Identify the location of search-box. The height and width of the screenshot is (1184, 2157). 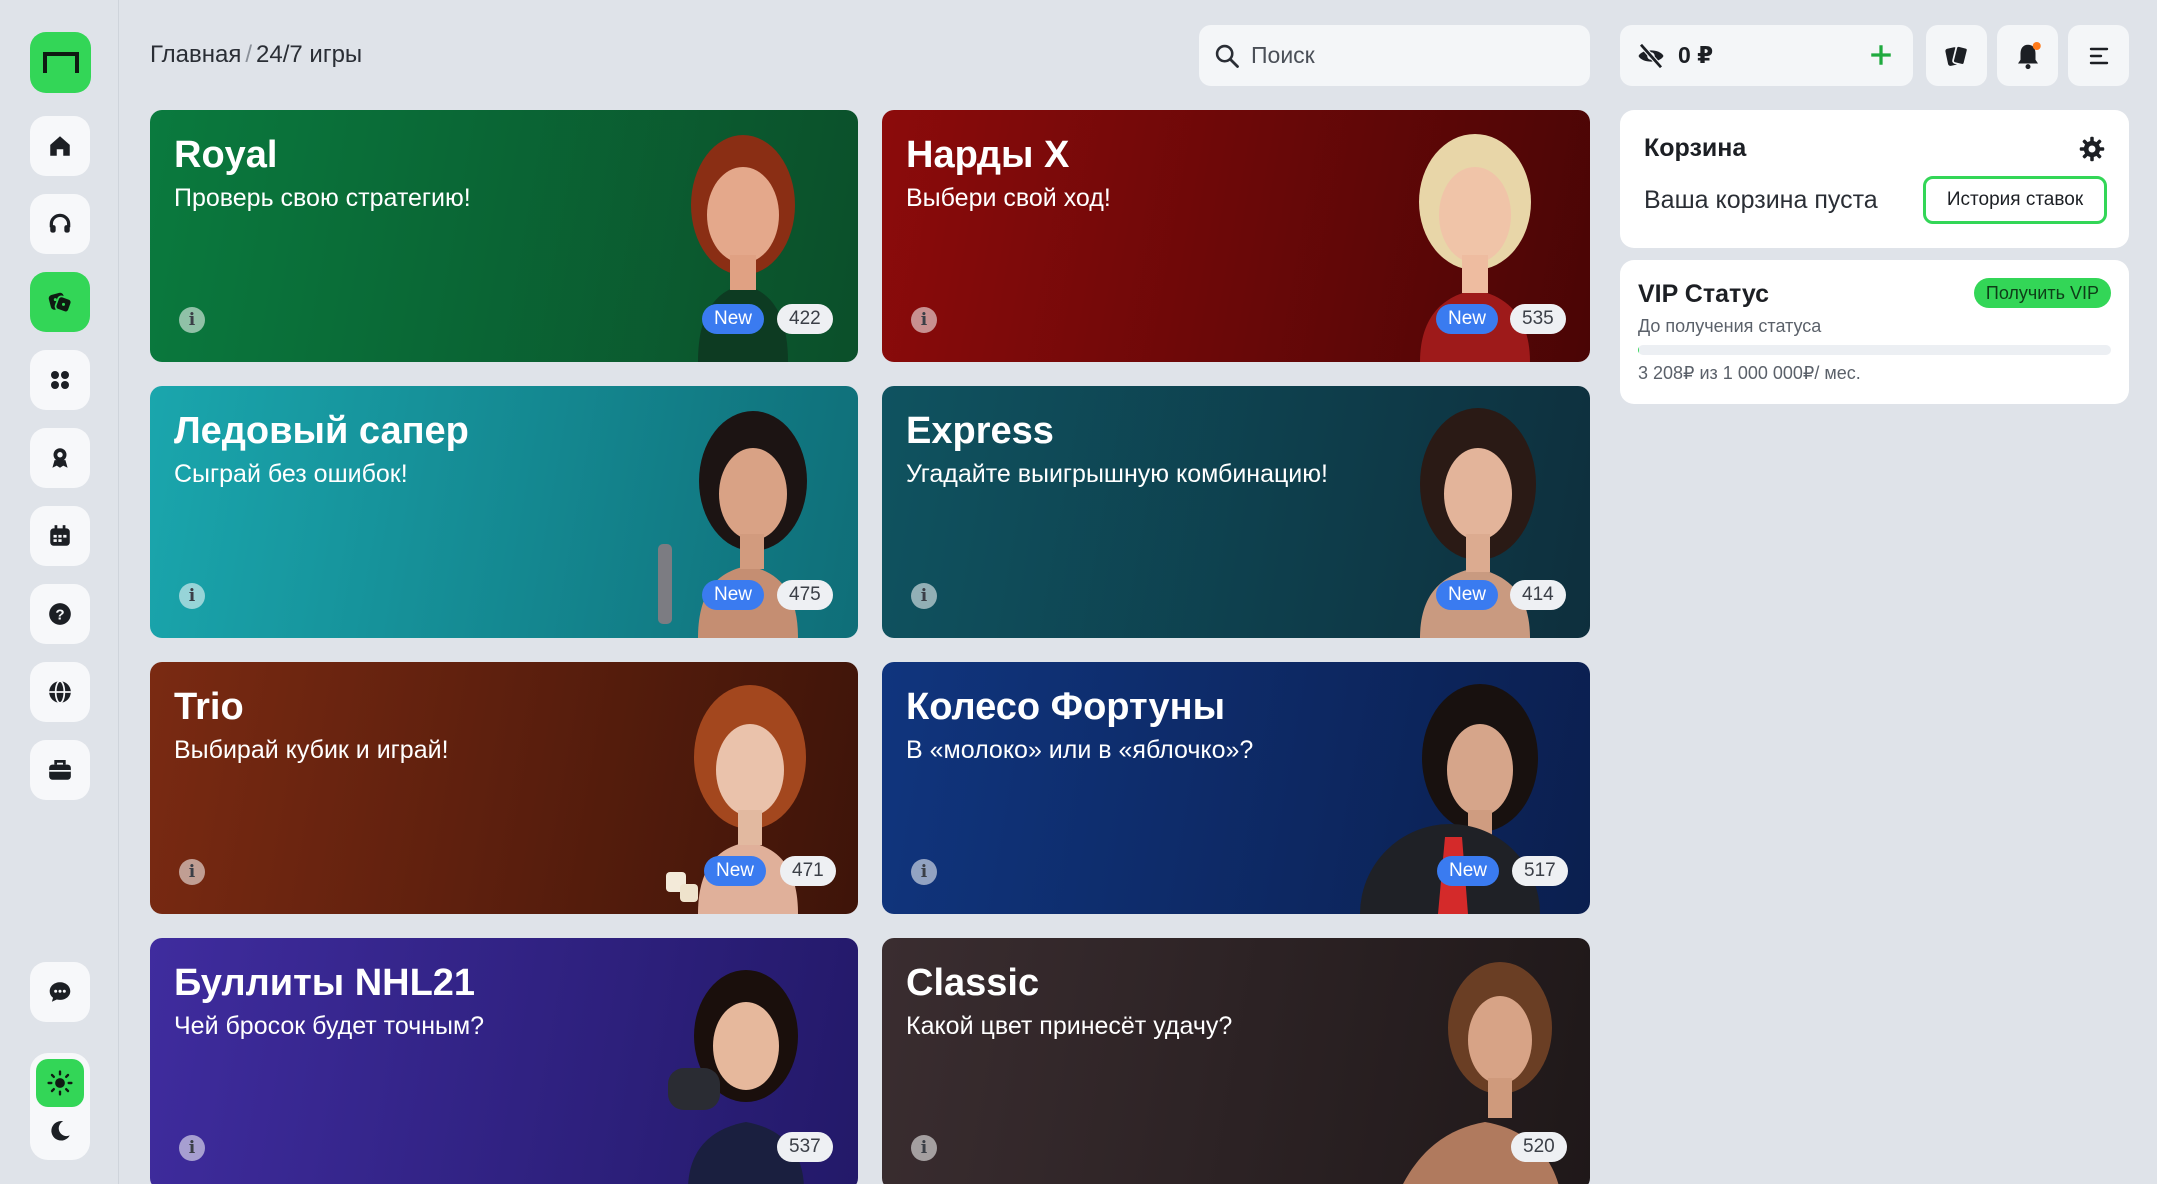
(1394, 55).